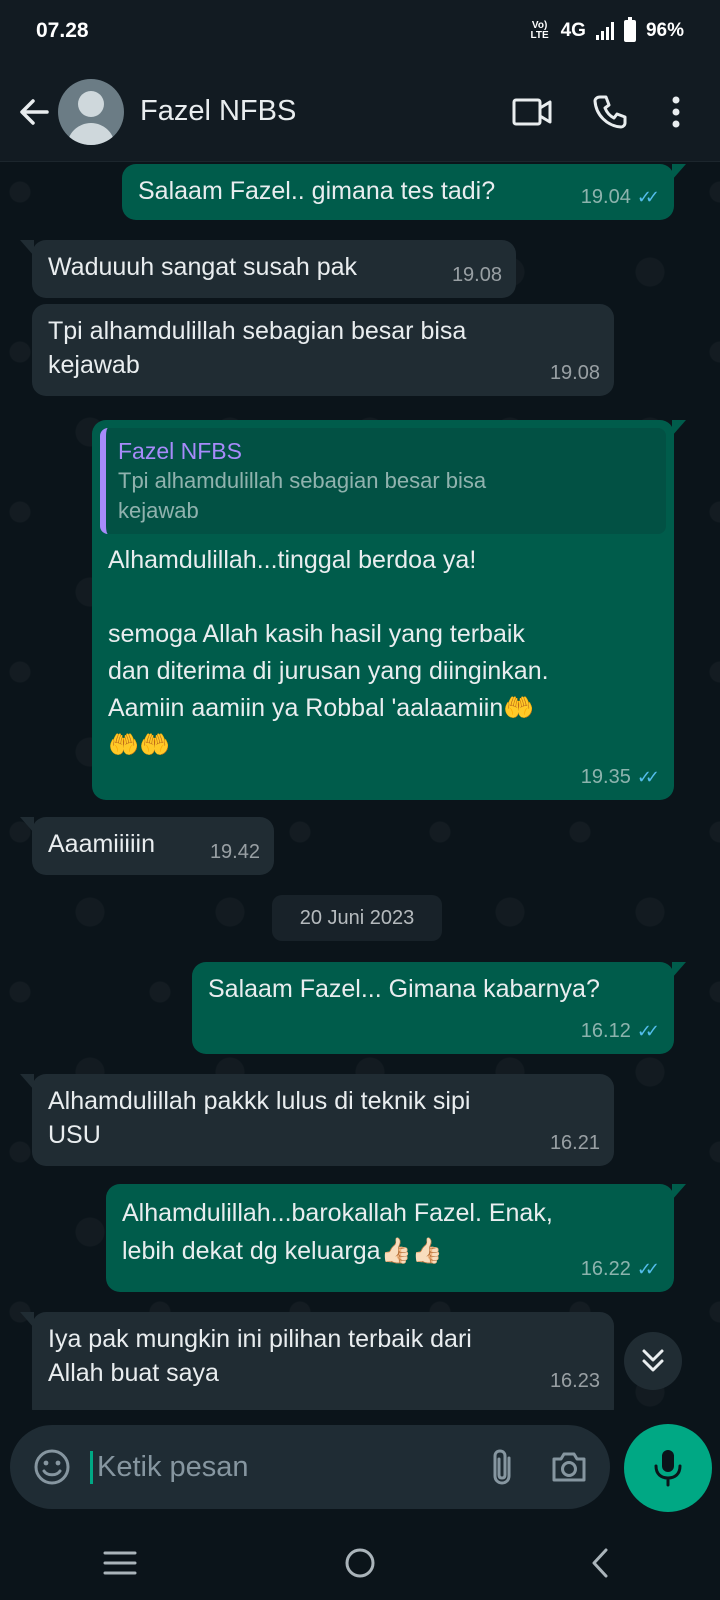  What do you see at coordinates (120, 1563) in the screenshot?
I see `recent-apps-icon` at bounding box center [120, 1563].